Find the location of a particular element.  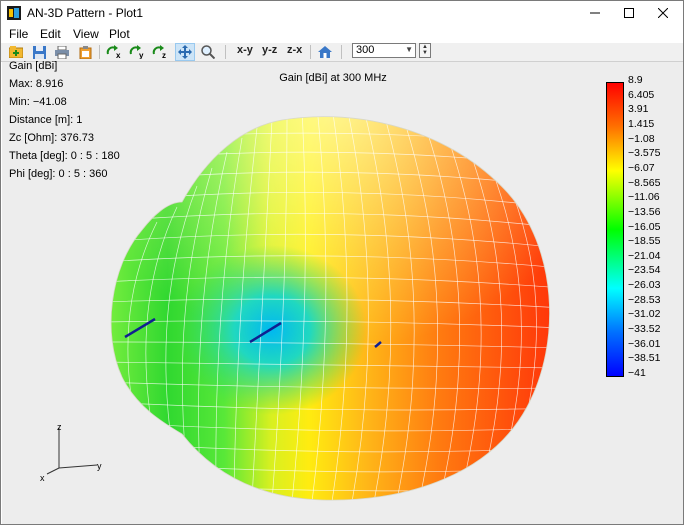

colorbar-tick-label: −33.52 is located at coordinates (644, 329).